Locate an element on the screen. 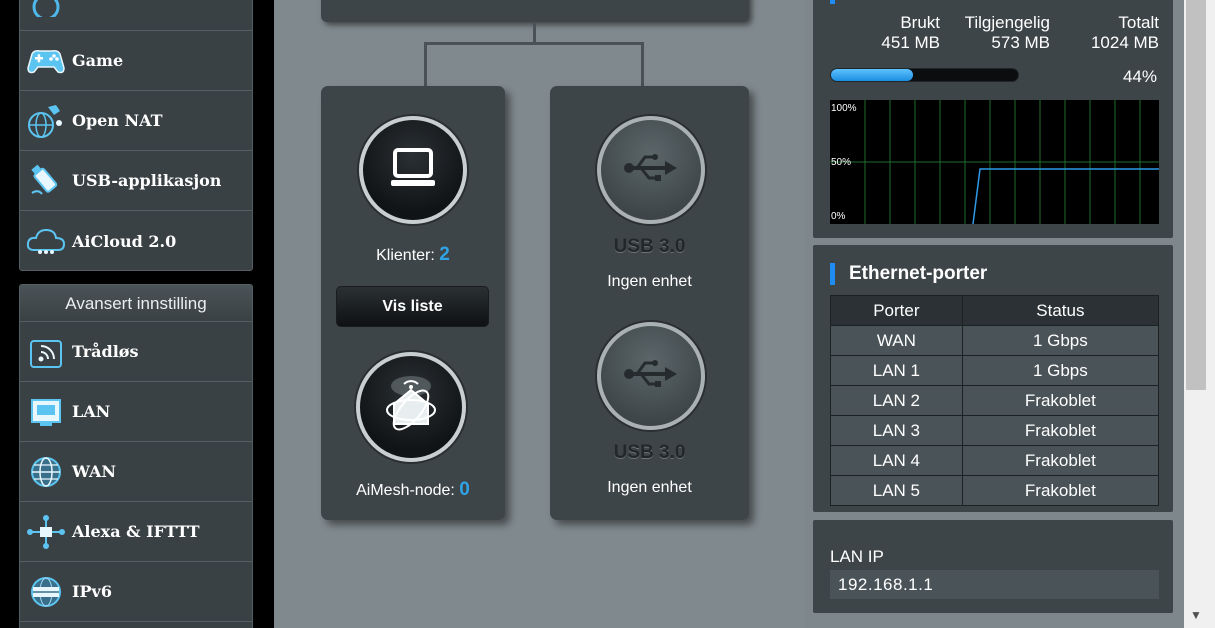 Image resolution: width=1215 pixels, height=628 pixels. open-nat-icon is located at coordinates (46, 121).